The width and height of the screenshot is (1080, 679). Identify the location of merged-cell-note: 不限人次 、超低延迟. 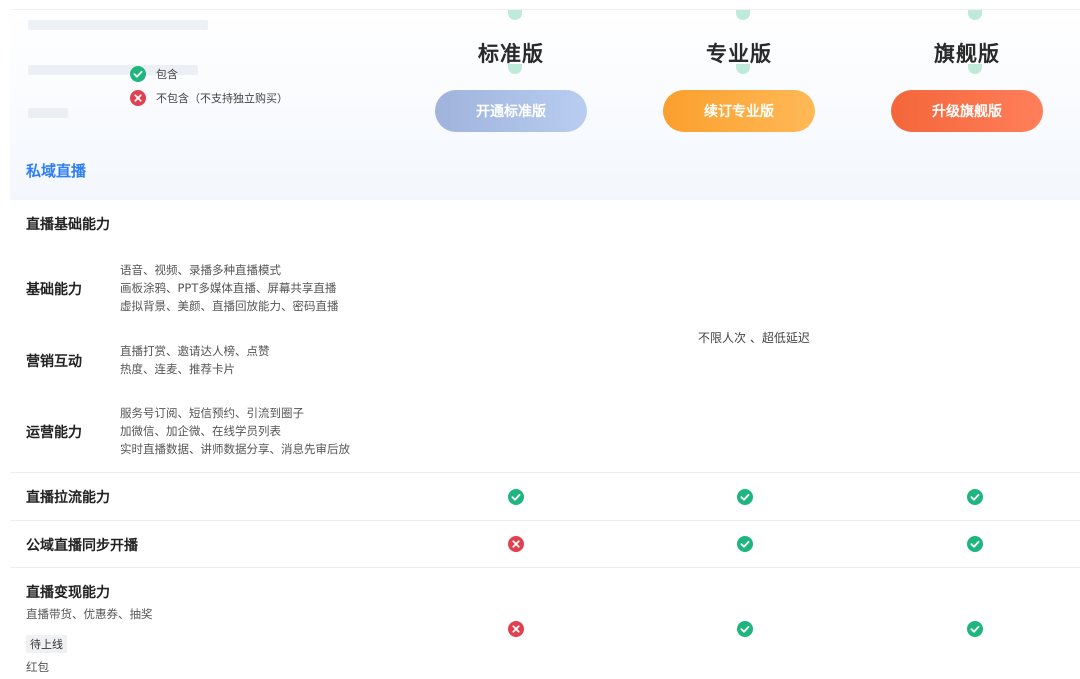
(754, 338).